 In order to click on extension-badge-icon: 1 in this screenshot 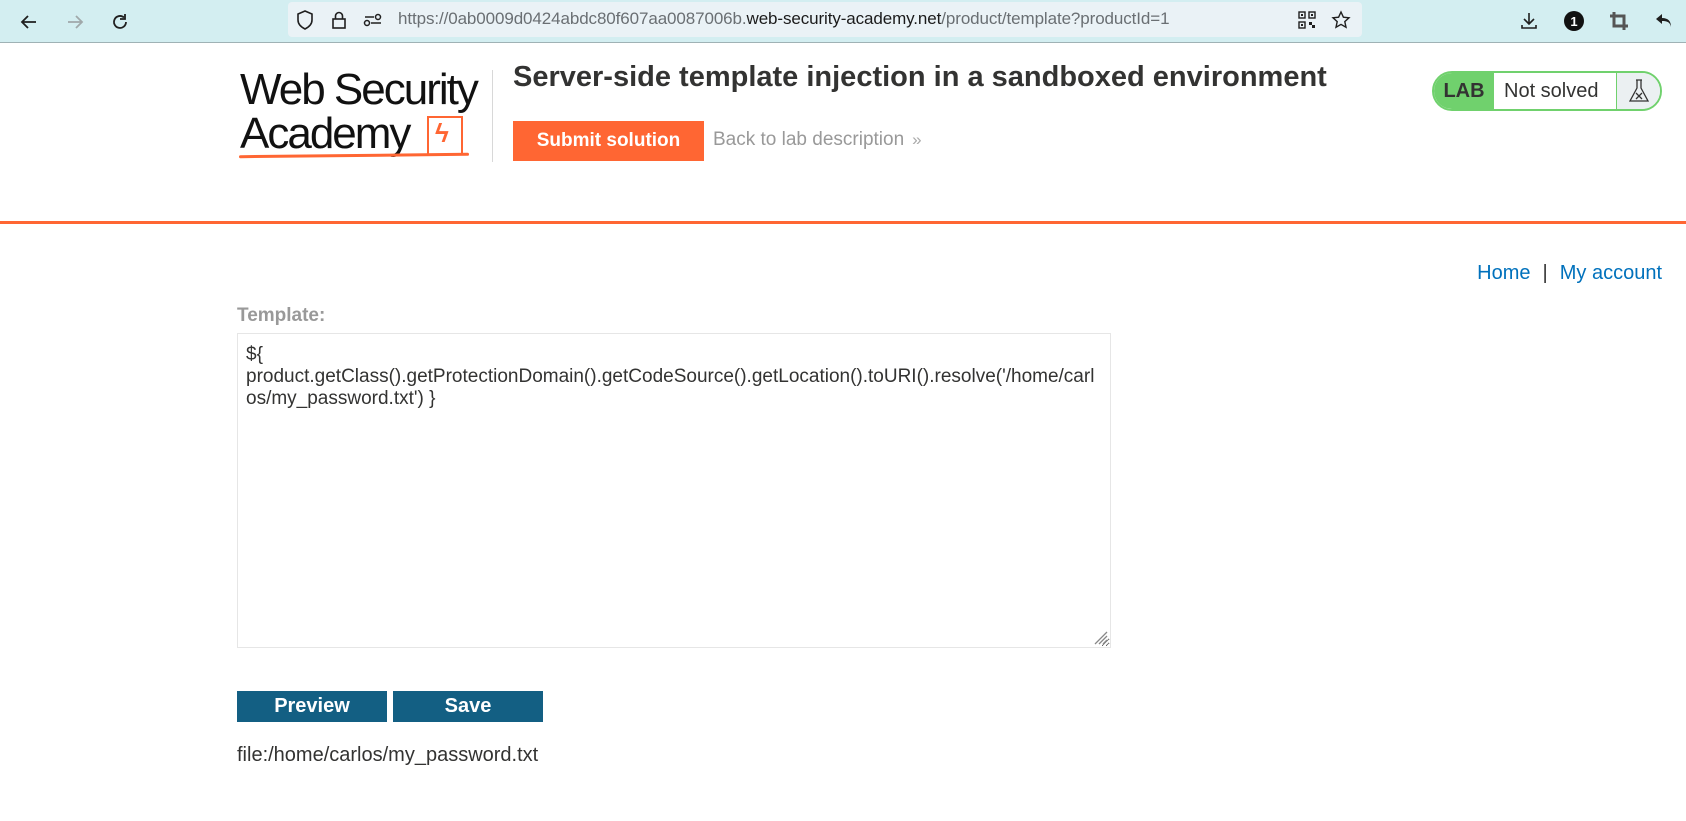, I will do `click(1574, 21)`.